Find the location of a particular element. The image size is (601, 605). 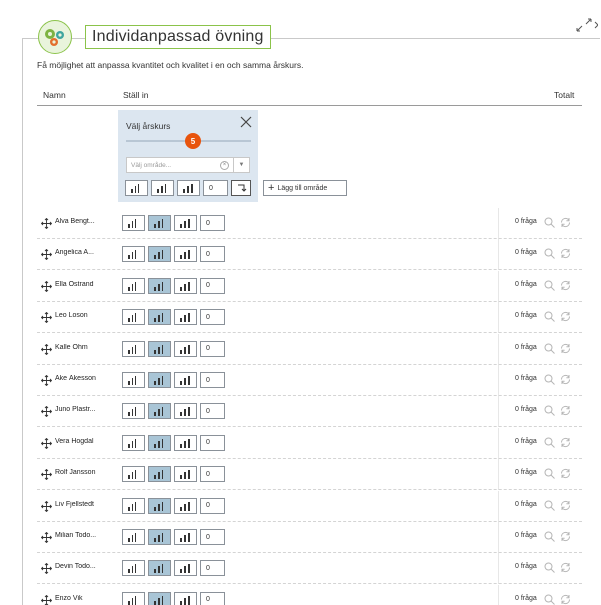

panel-level-medium-button is located at coordinates (162, 188).